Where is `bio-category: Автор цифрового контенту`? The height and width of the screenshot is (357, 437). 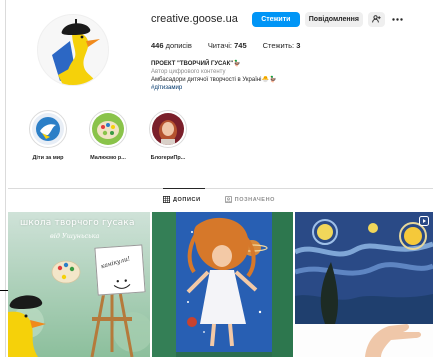
bio-category: Автор цифрового контенту is located at coordinates (188, 72).